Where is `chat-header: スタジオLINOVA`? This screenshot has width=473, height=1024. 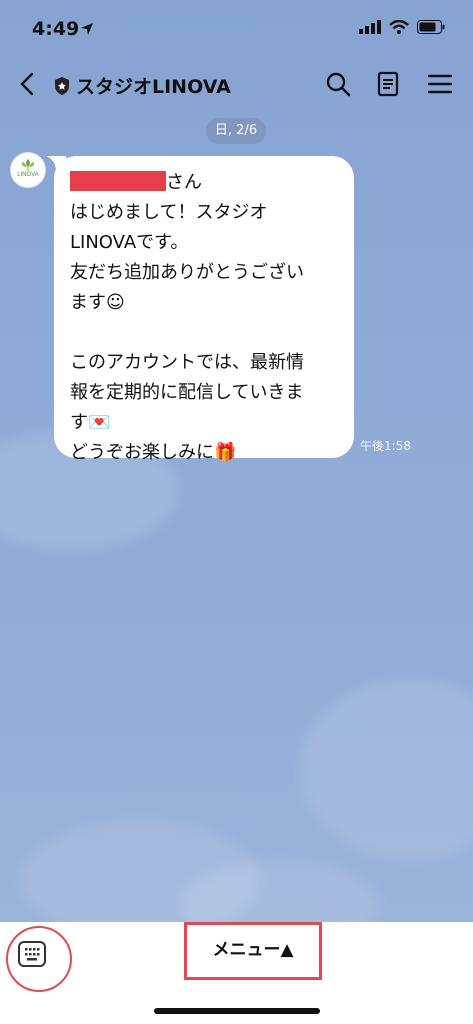 chat-header: スタジオLINOVA is located at coordinates (236, 85).